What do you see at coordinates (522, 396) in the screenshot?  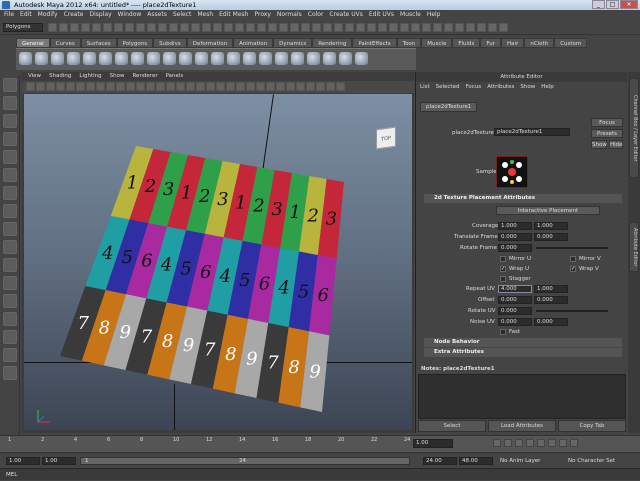 I see `notes-textarea` at bounding box center [522, 396].